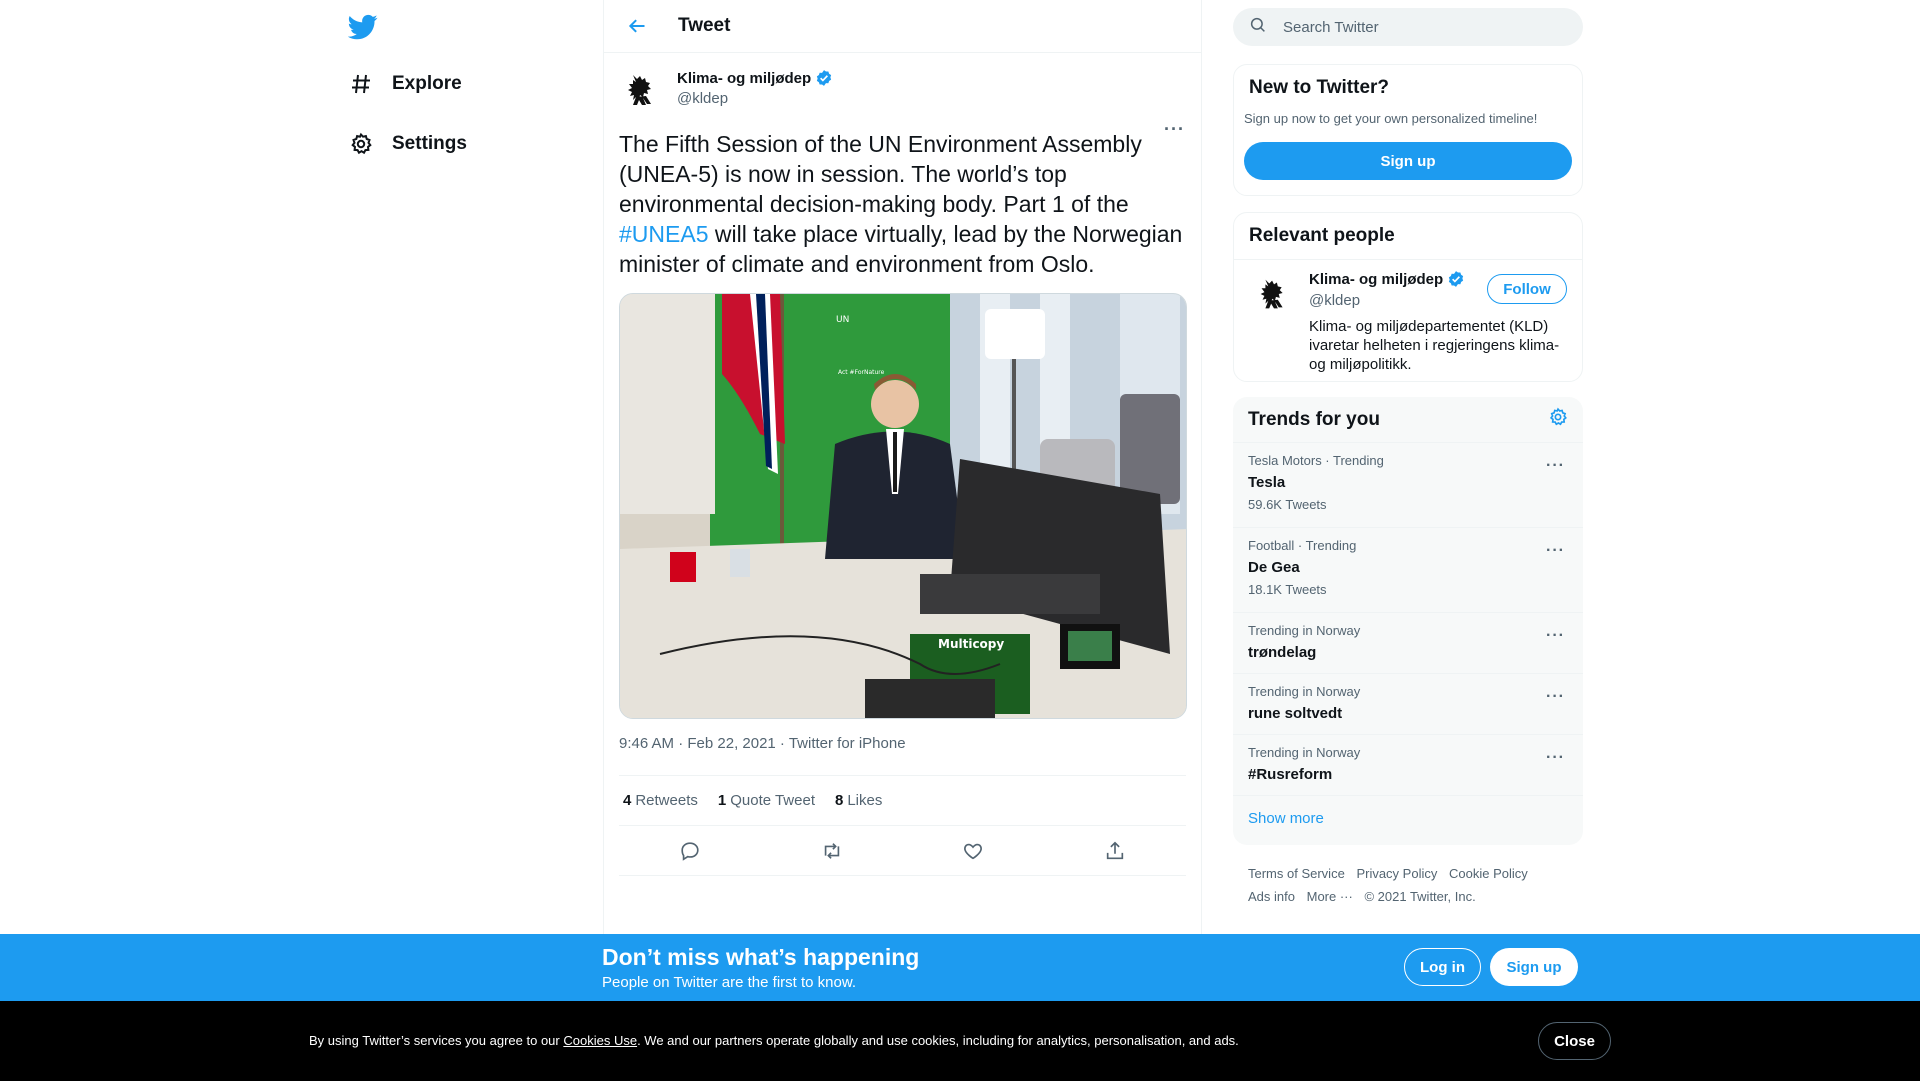 The width and height of the screenshot is (1920, 1081). What do you see at coordinates (755, 98) in the screenshot?
I see `author-handle: @kldep` at bounding box center [755, 98].